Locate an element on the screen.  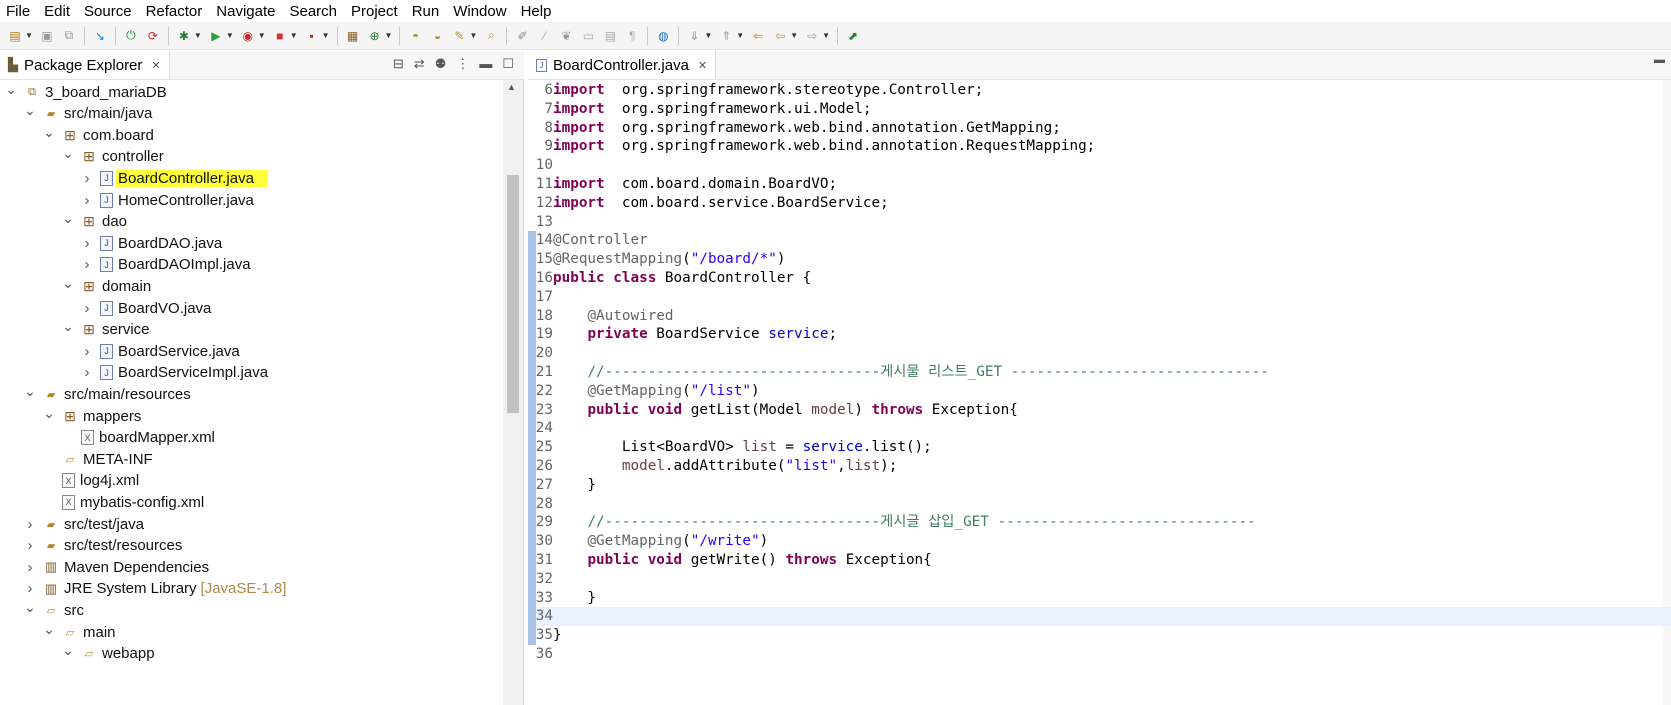
skip-breakpoints-icon: ↘ is located at coordinates (100, 36).